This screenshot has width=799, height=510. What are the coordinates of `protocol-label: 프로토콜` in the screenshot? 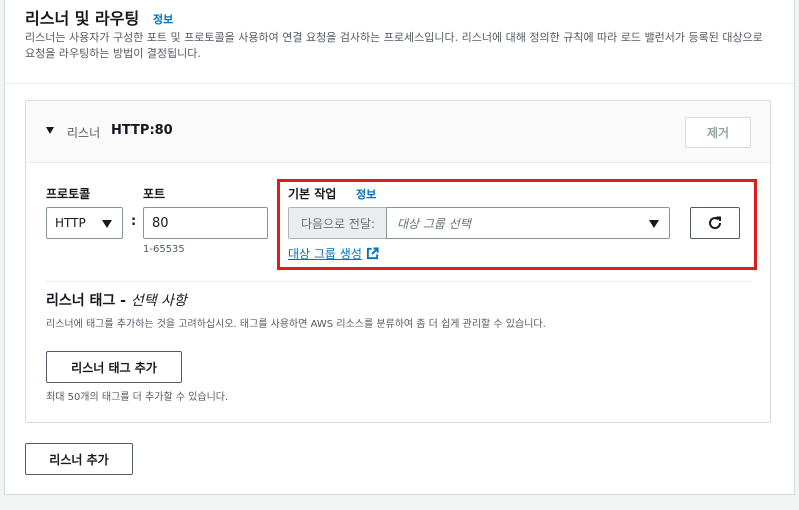 It's located at (68, 194).